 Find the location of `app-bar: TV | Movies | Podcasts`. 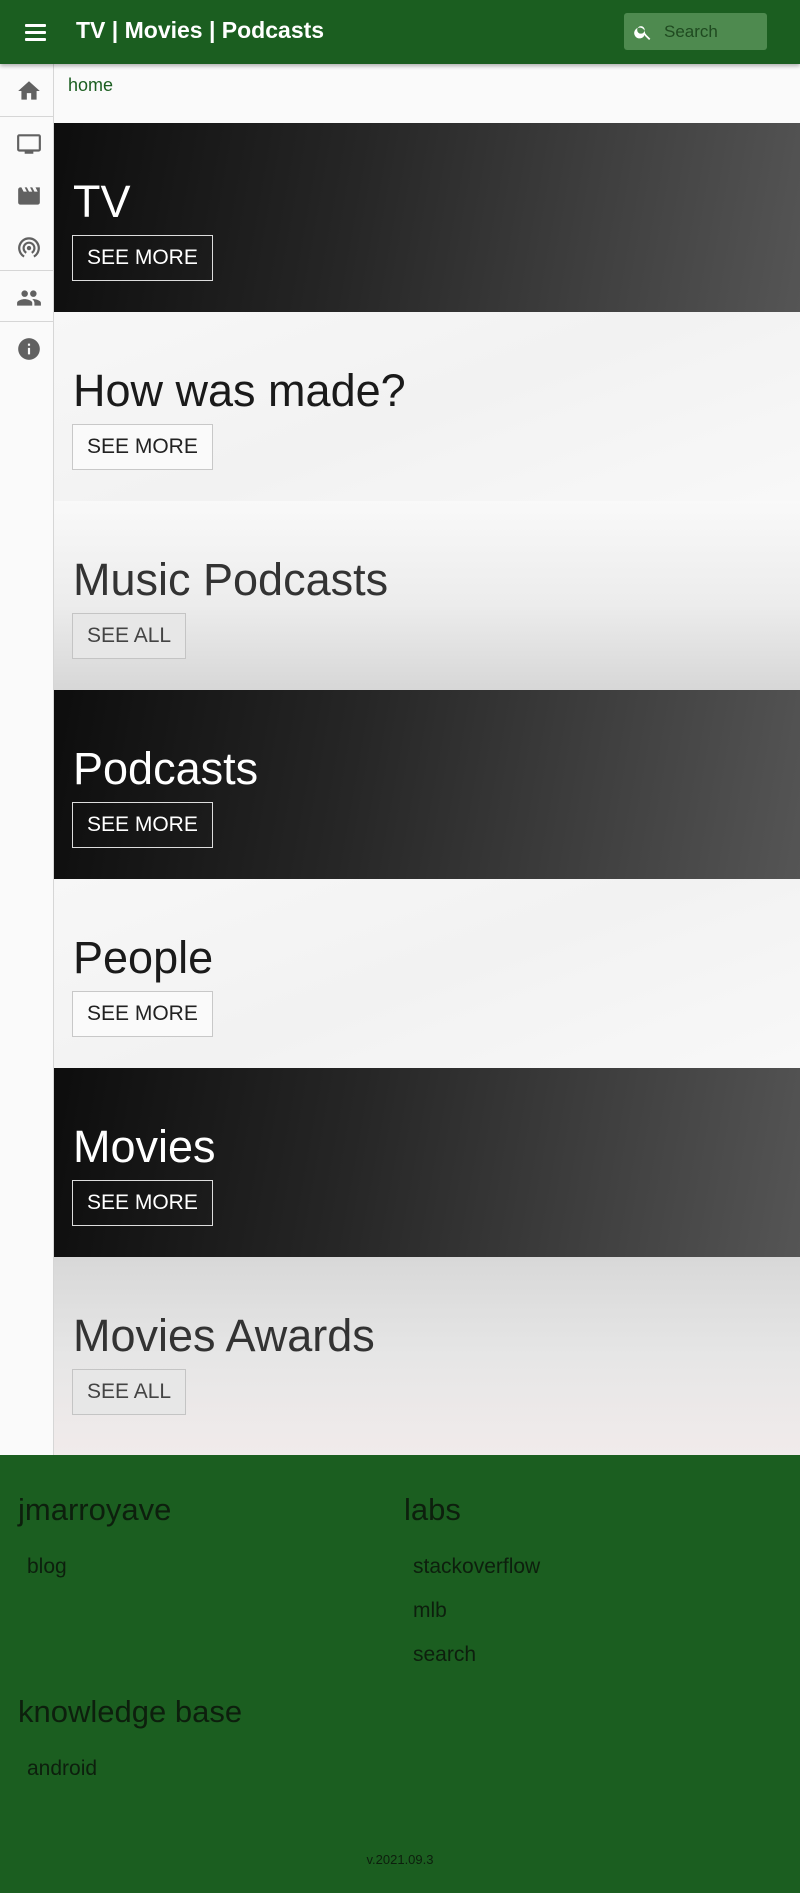

app-bar: TV | Movies | Podcasts is located at coordinates (400, 32).